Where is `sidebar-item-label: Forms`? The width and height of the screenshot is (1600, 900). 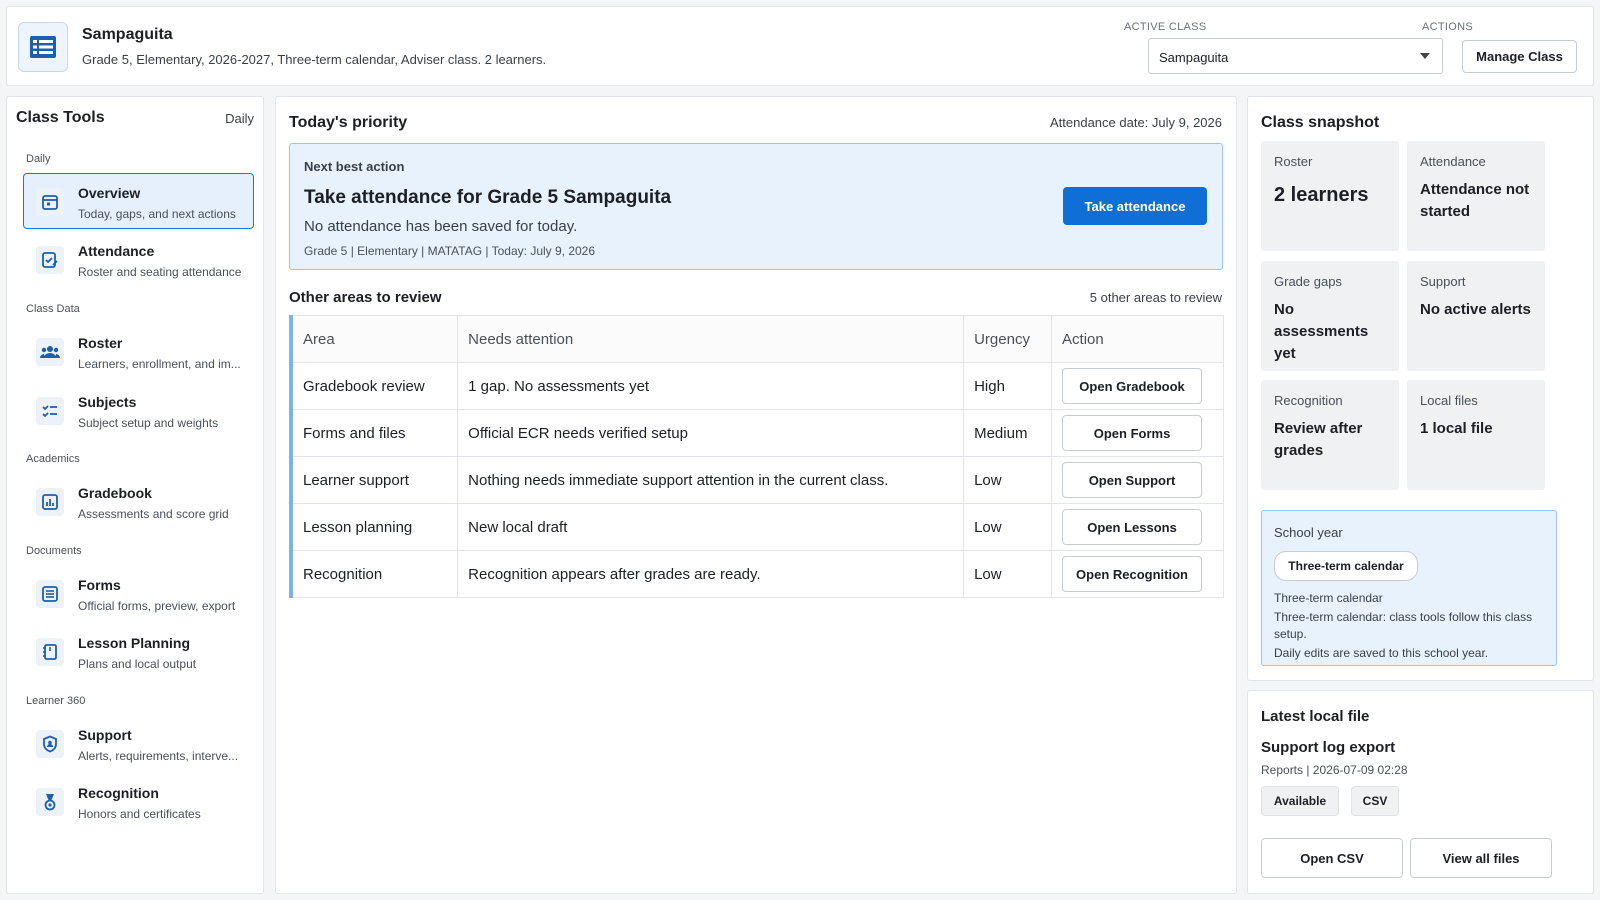 sidebar-item-label: Forms is located at coordinates (99, 585).